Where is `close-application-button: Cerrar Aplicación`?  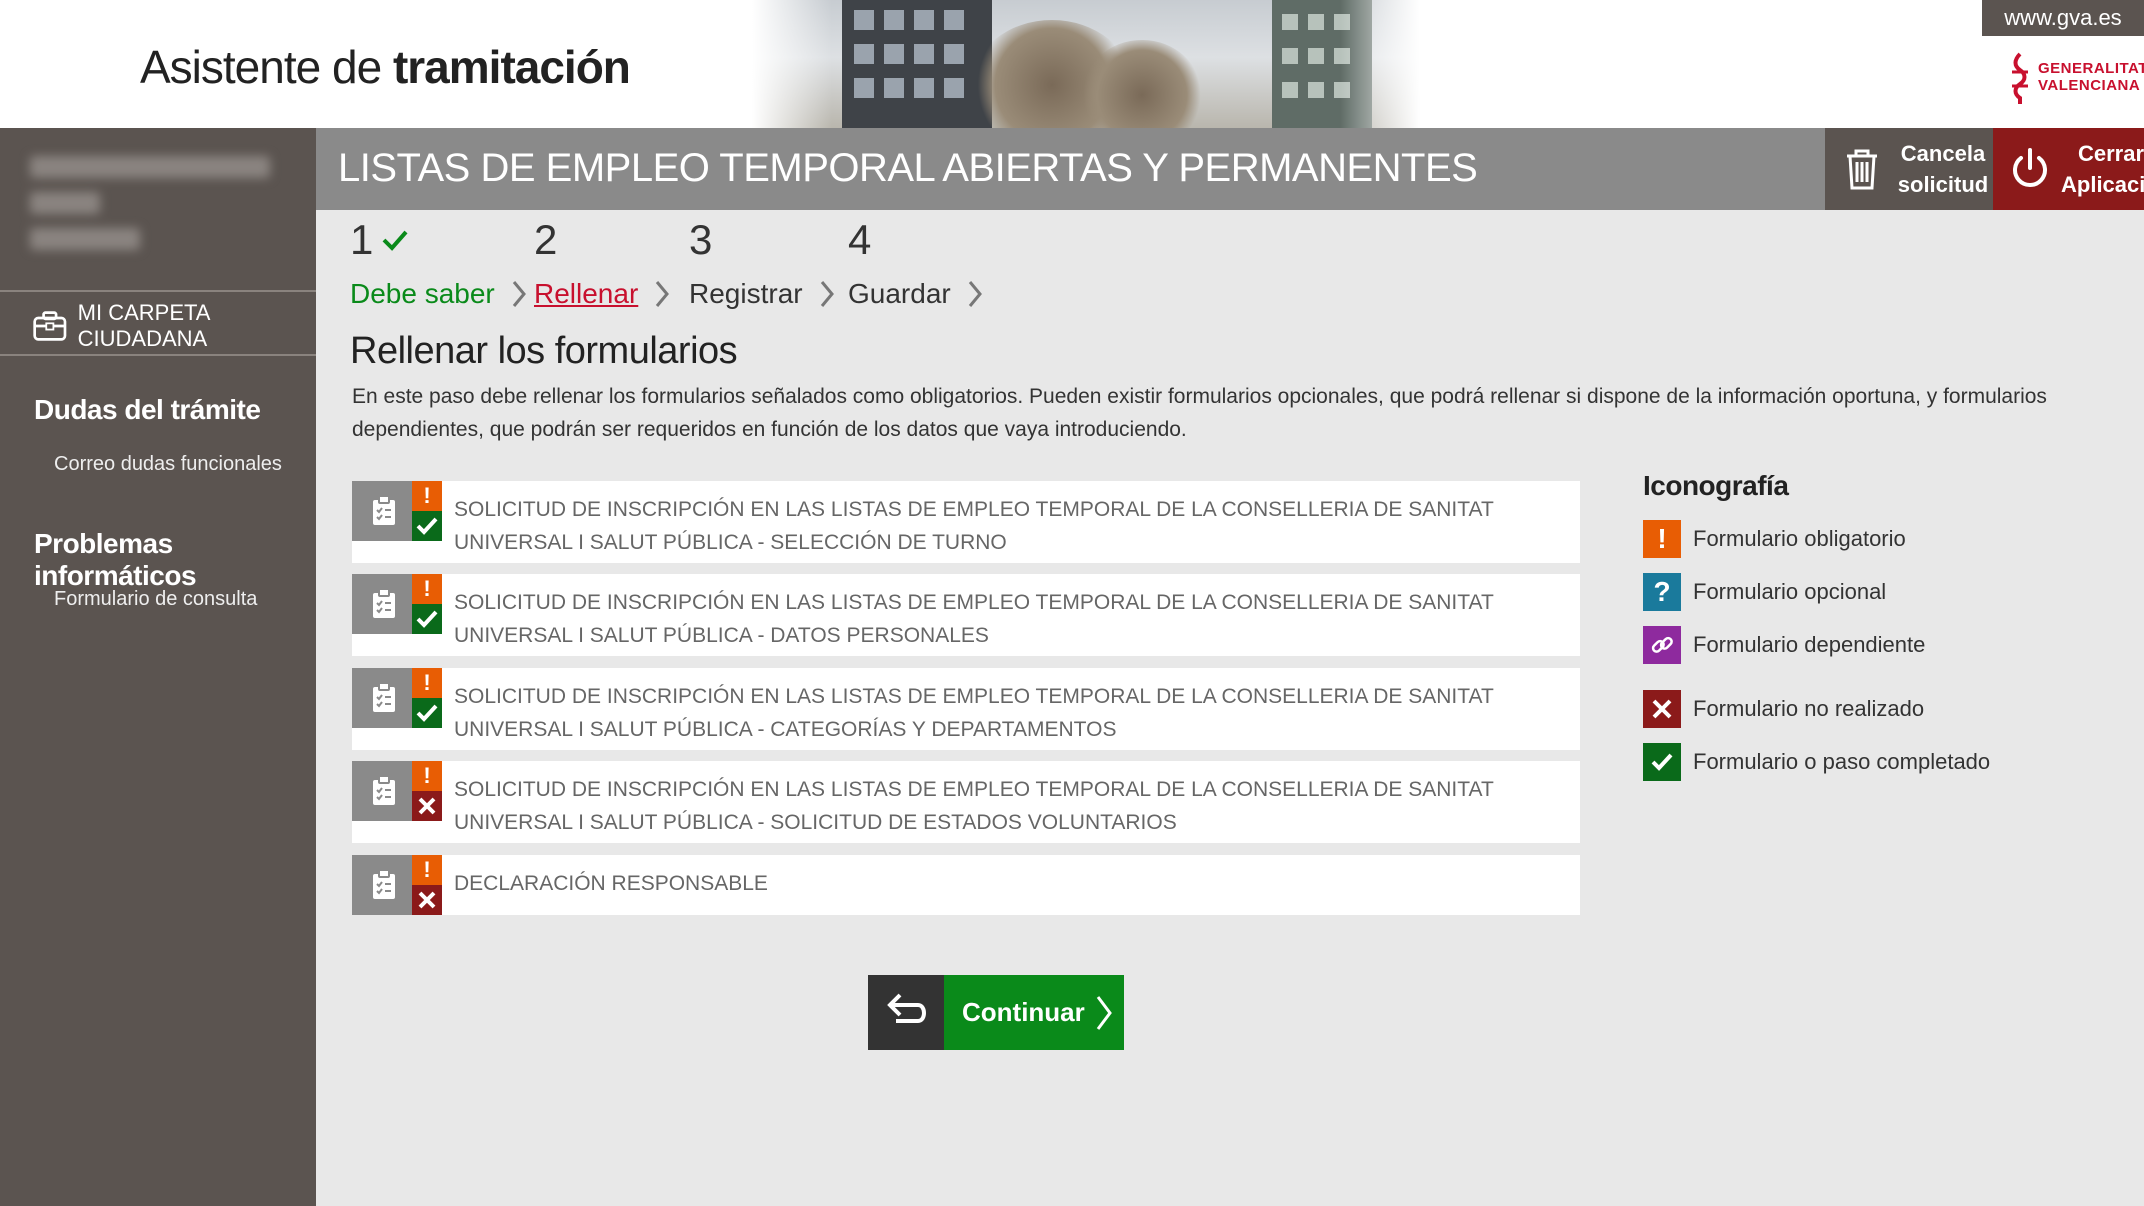
close-application-button: Cerrar Aplicación is located at coordinates (2068, 169).